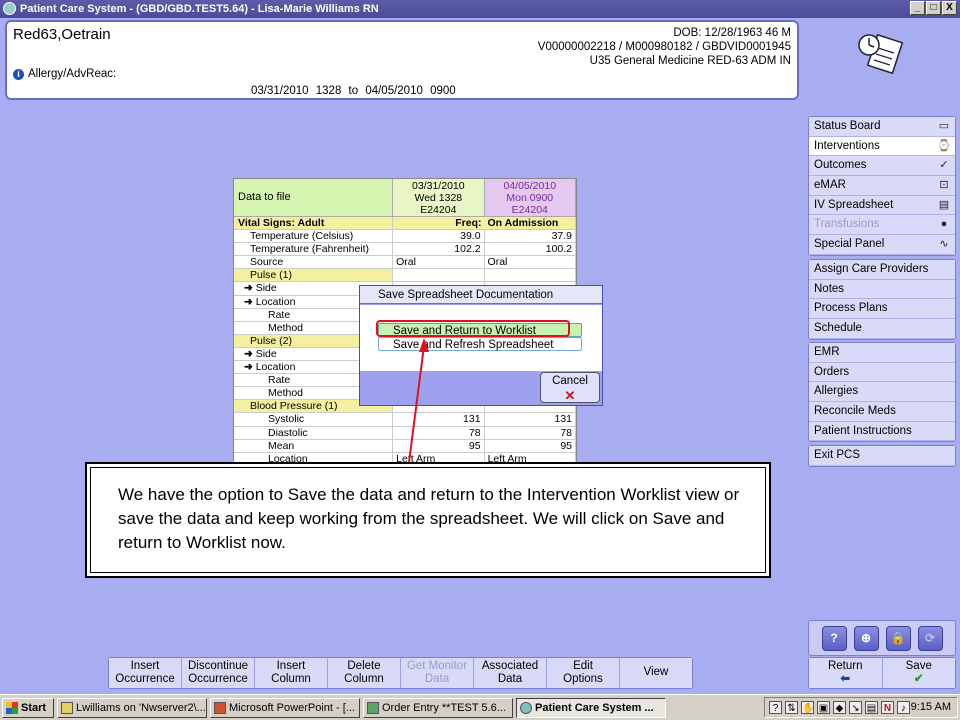 The image size is (960, 720). What do you see at coordinates (530, 262) in the screenshot?
I see `cell-col2: Oral` at bounding box center [530, 262].